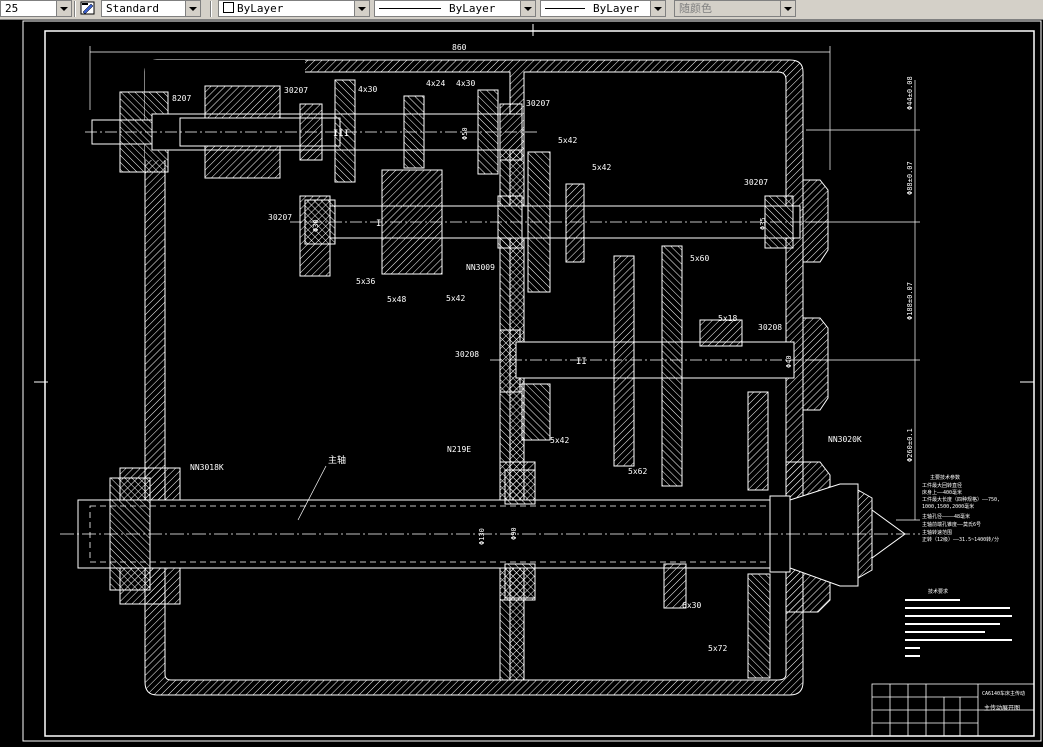  Describe the element at coordinates (294, 8) in the screenshot. I see `color-control-combo: ByLayer` at that location.